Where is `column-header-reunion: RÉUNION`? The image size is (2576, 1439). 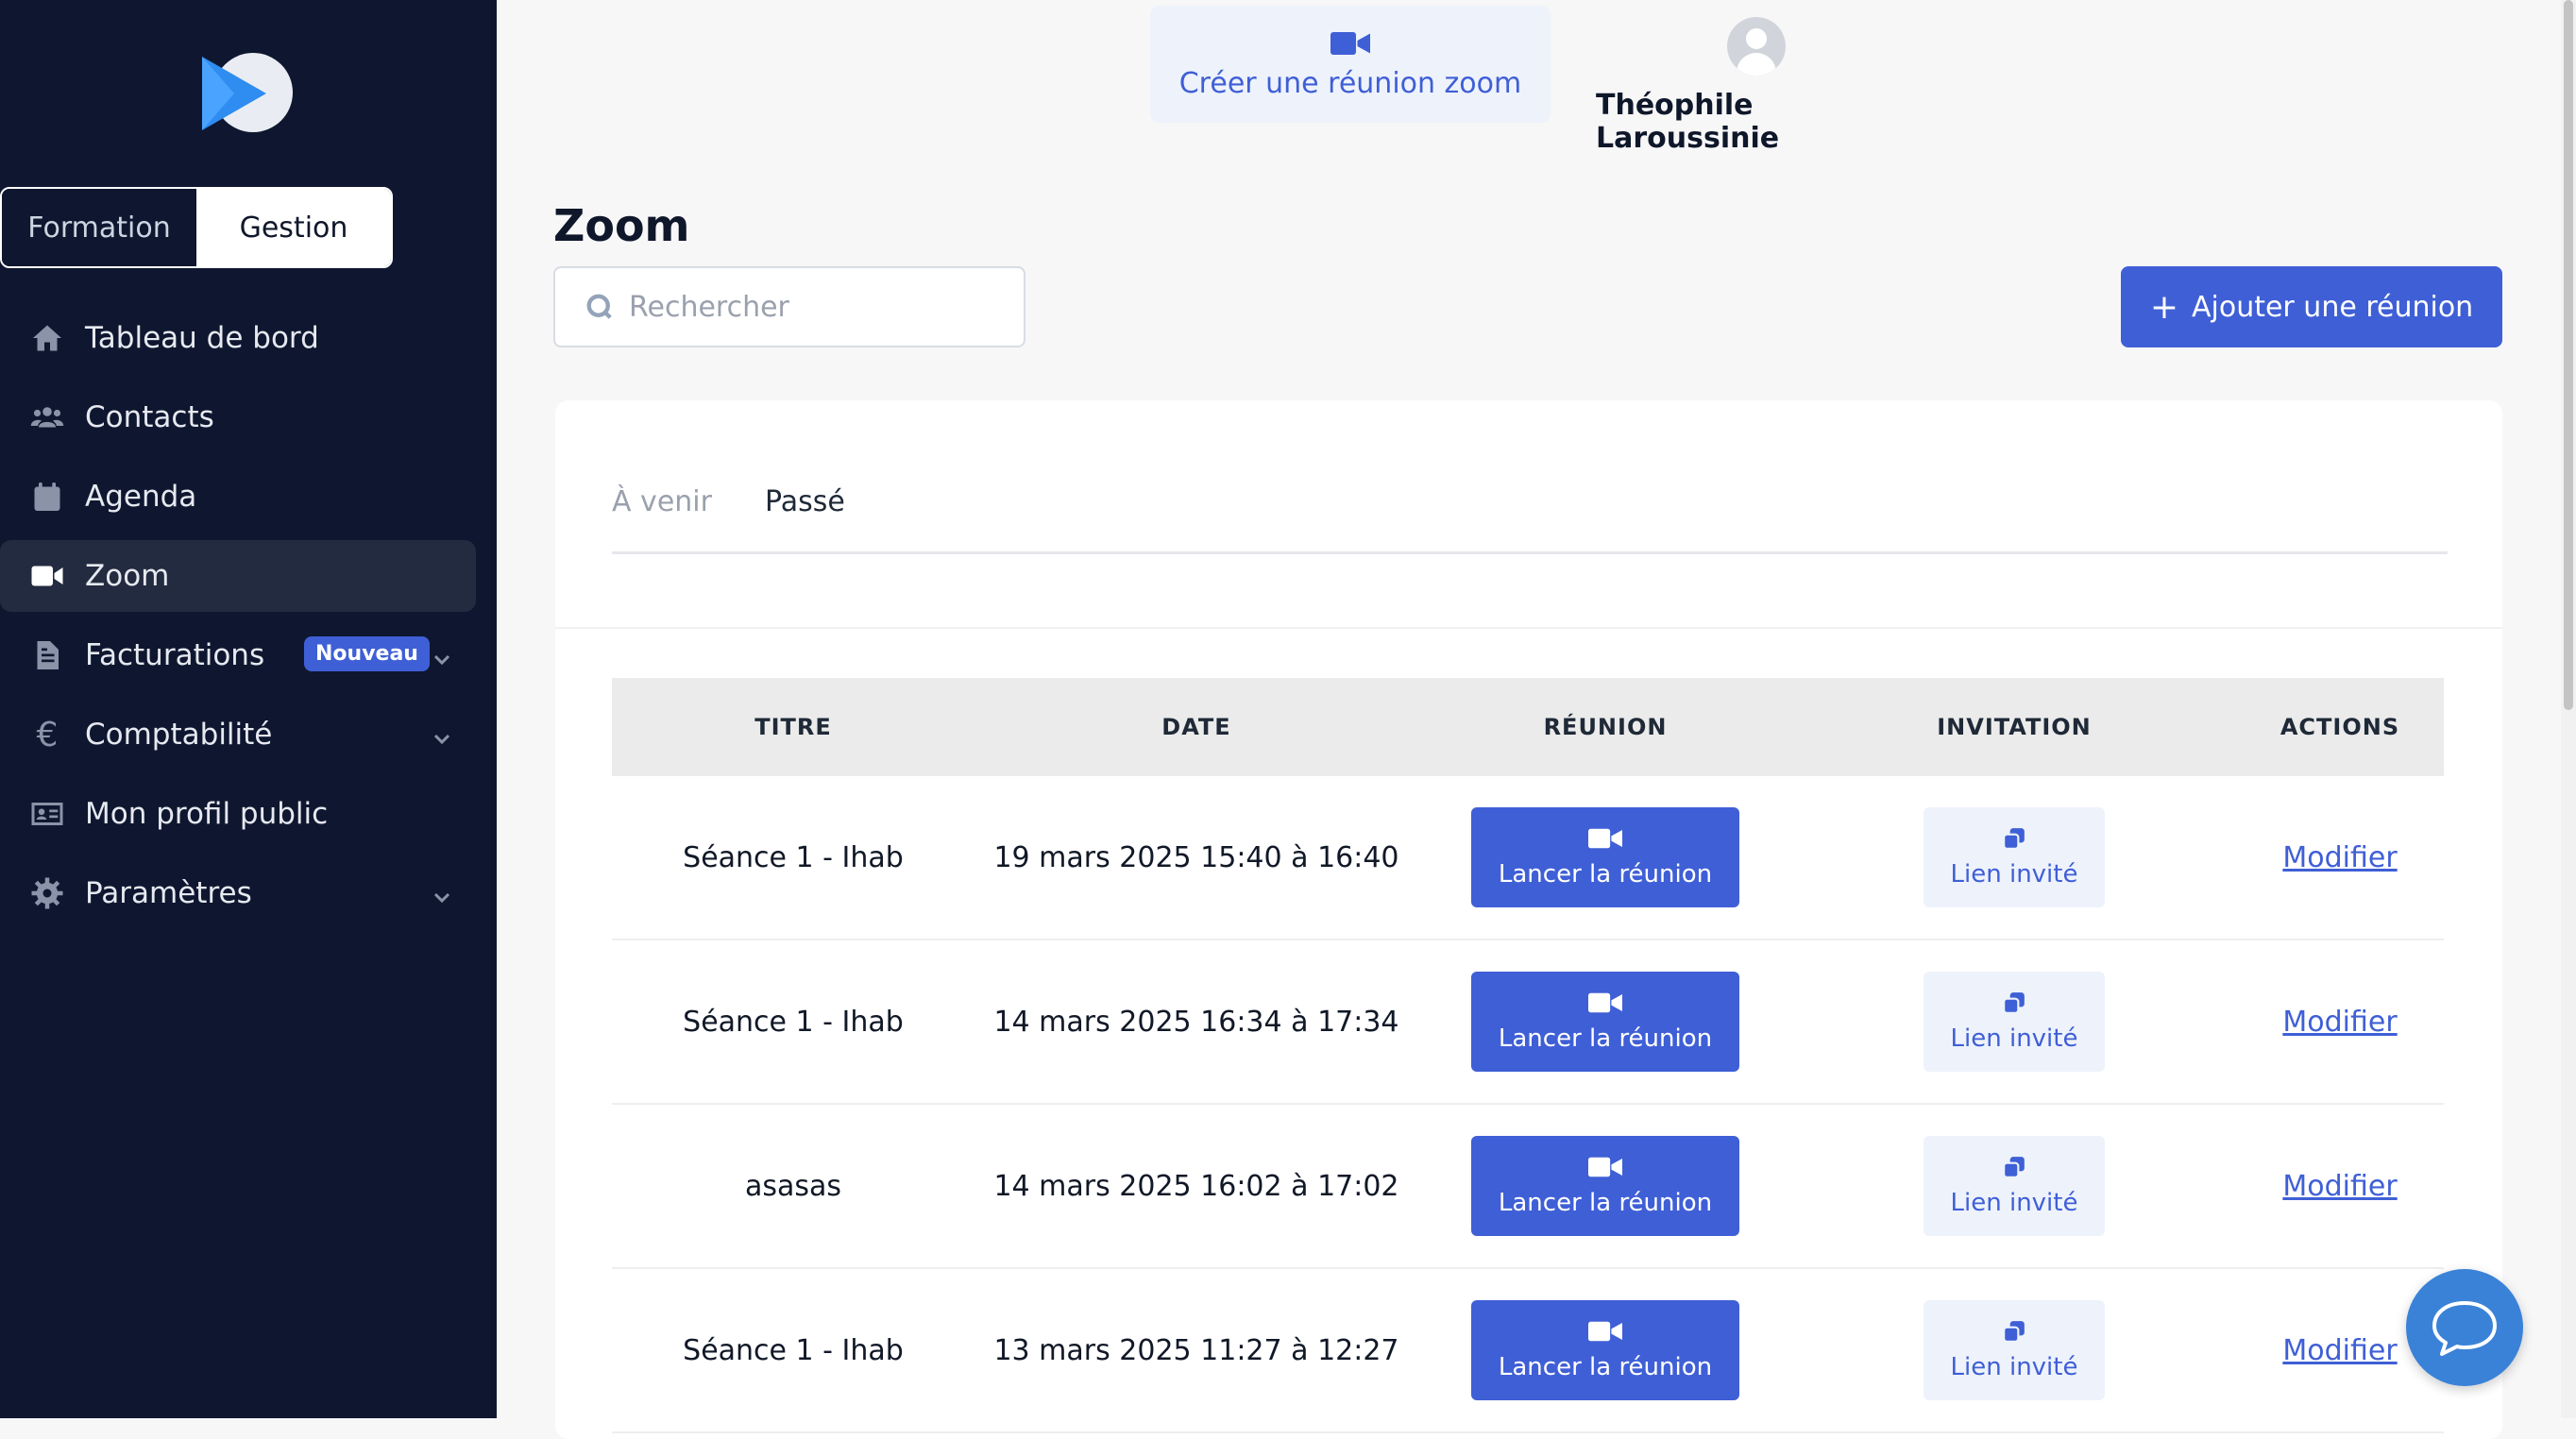
column-header-reunion: RÉUNION is located at coordinates (1605, 727).